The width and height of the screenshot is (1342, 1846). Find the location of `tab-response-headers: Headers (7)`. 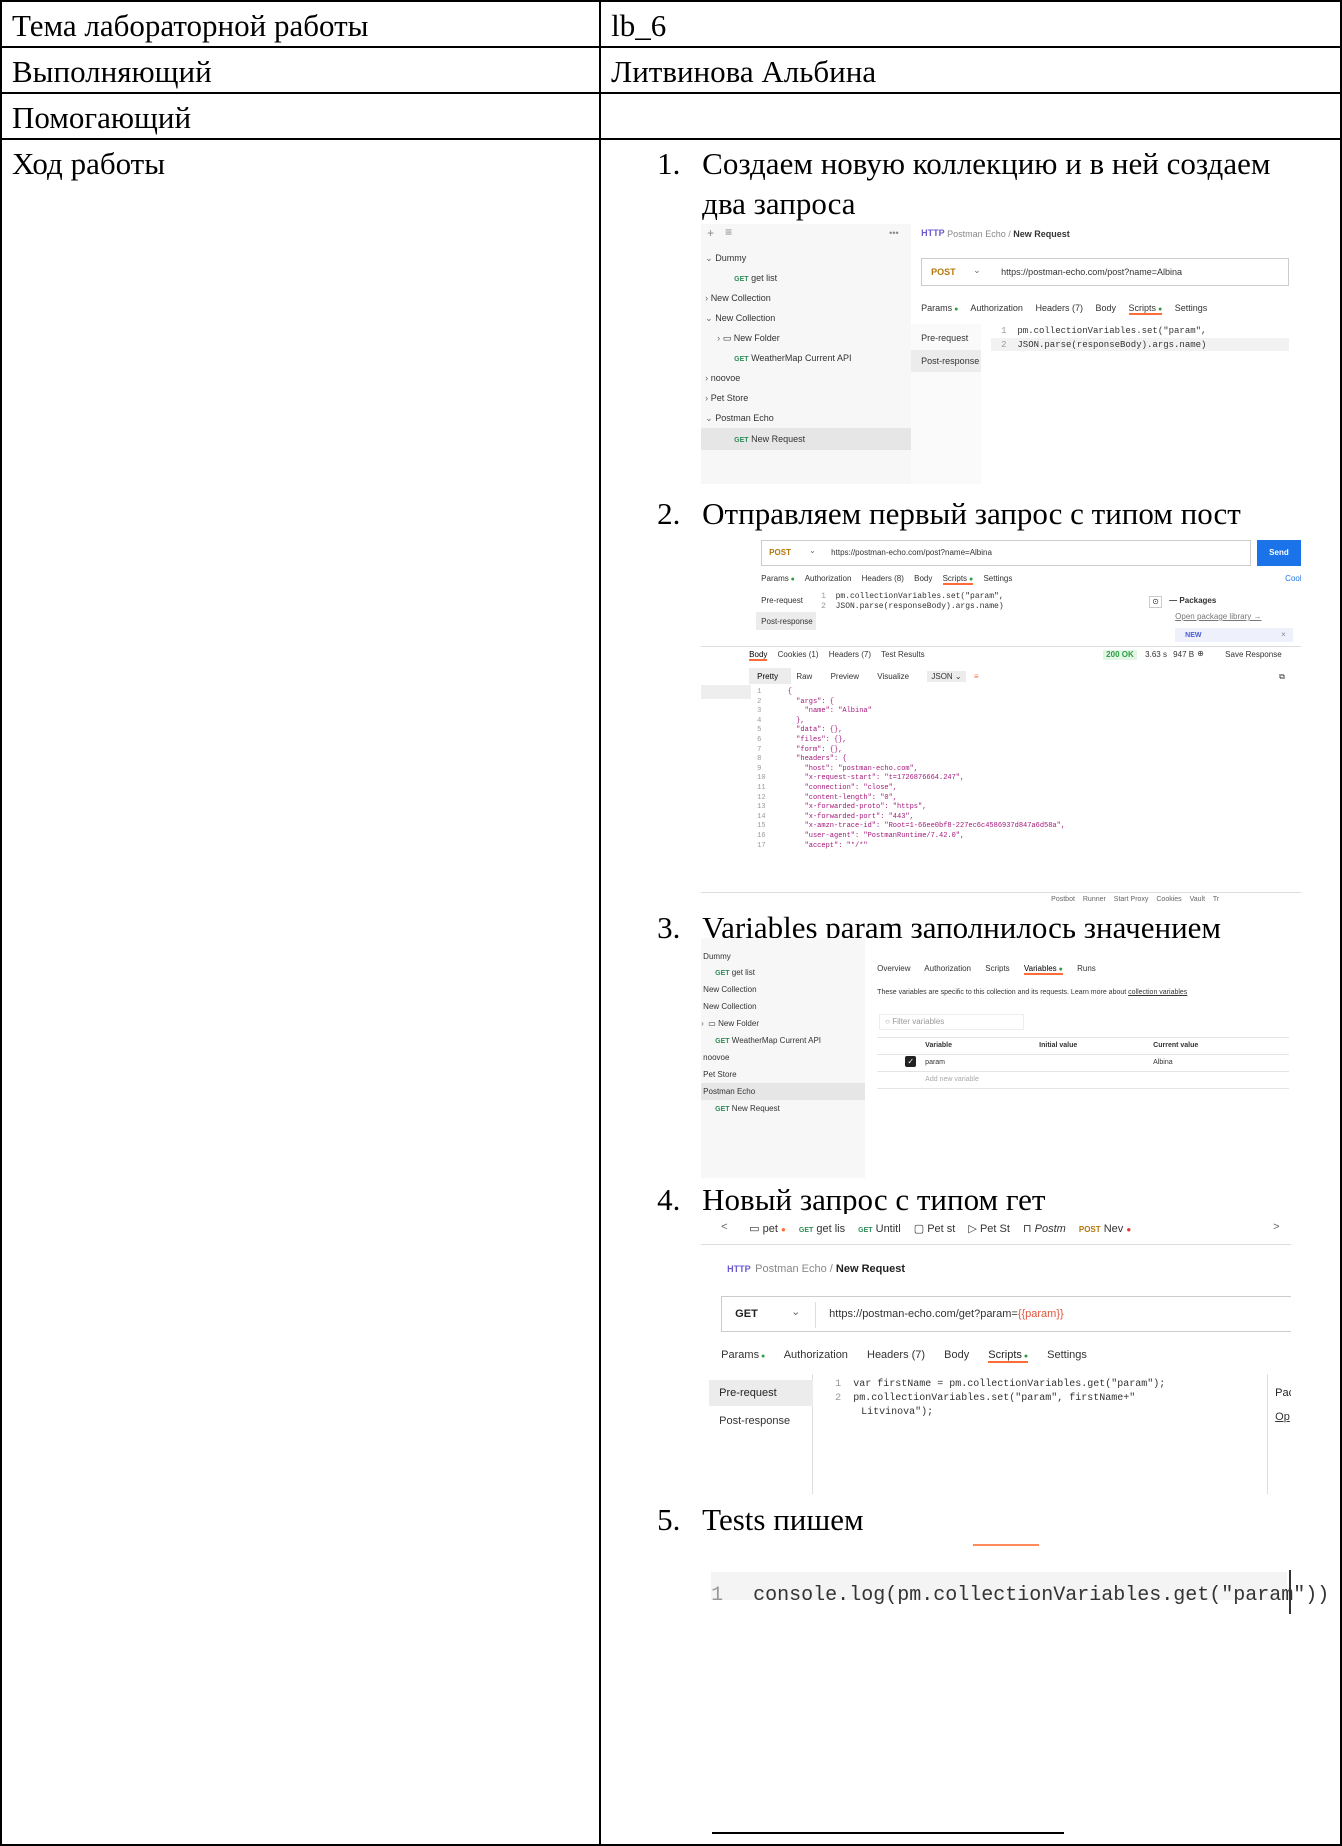

tab-response-headers: Headers (7) is located at coordinates (850, 654).